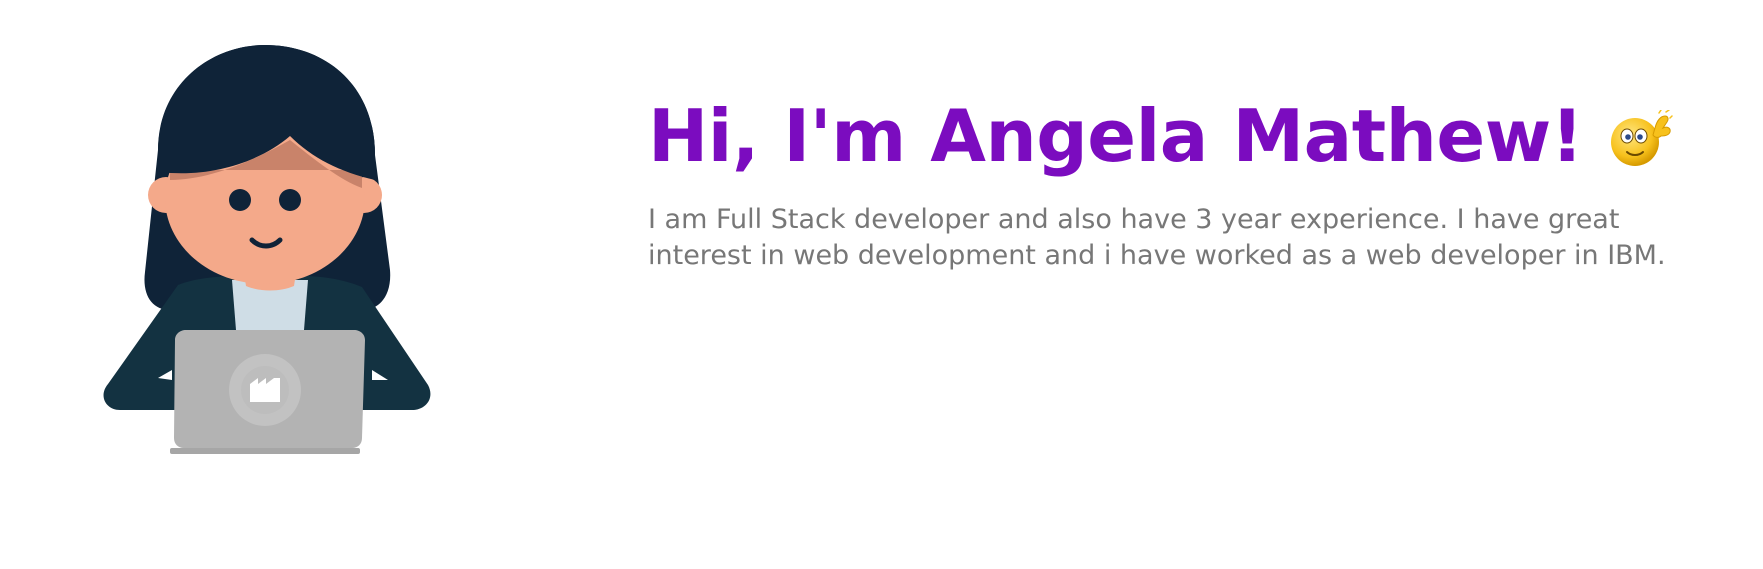 This screenshot has height=569, width=1763. What do you see at coordinates (1193, 136) in the screenshot?
I see `greeting-row: Hi, I'm Angela Mathew!` at bounding box center [1193, 136].